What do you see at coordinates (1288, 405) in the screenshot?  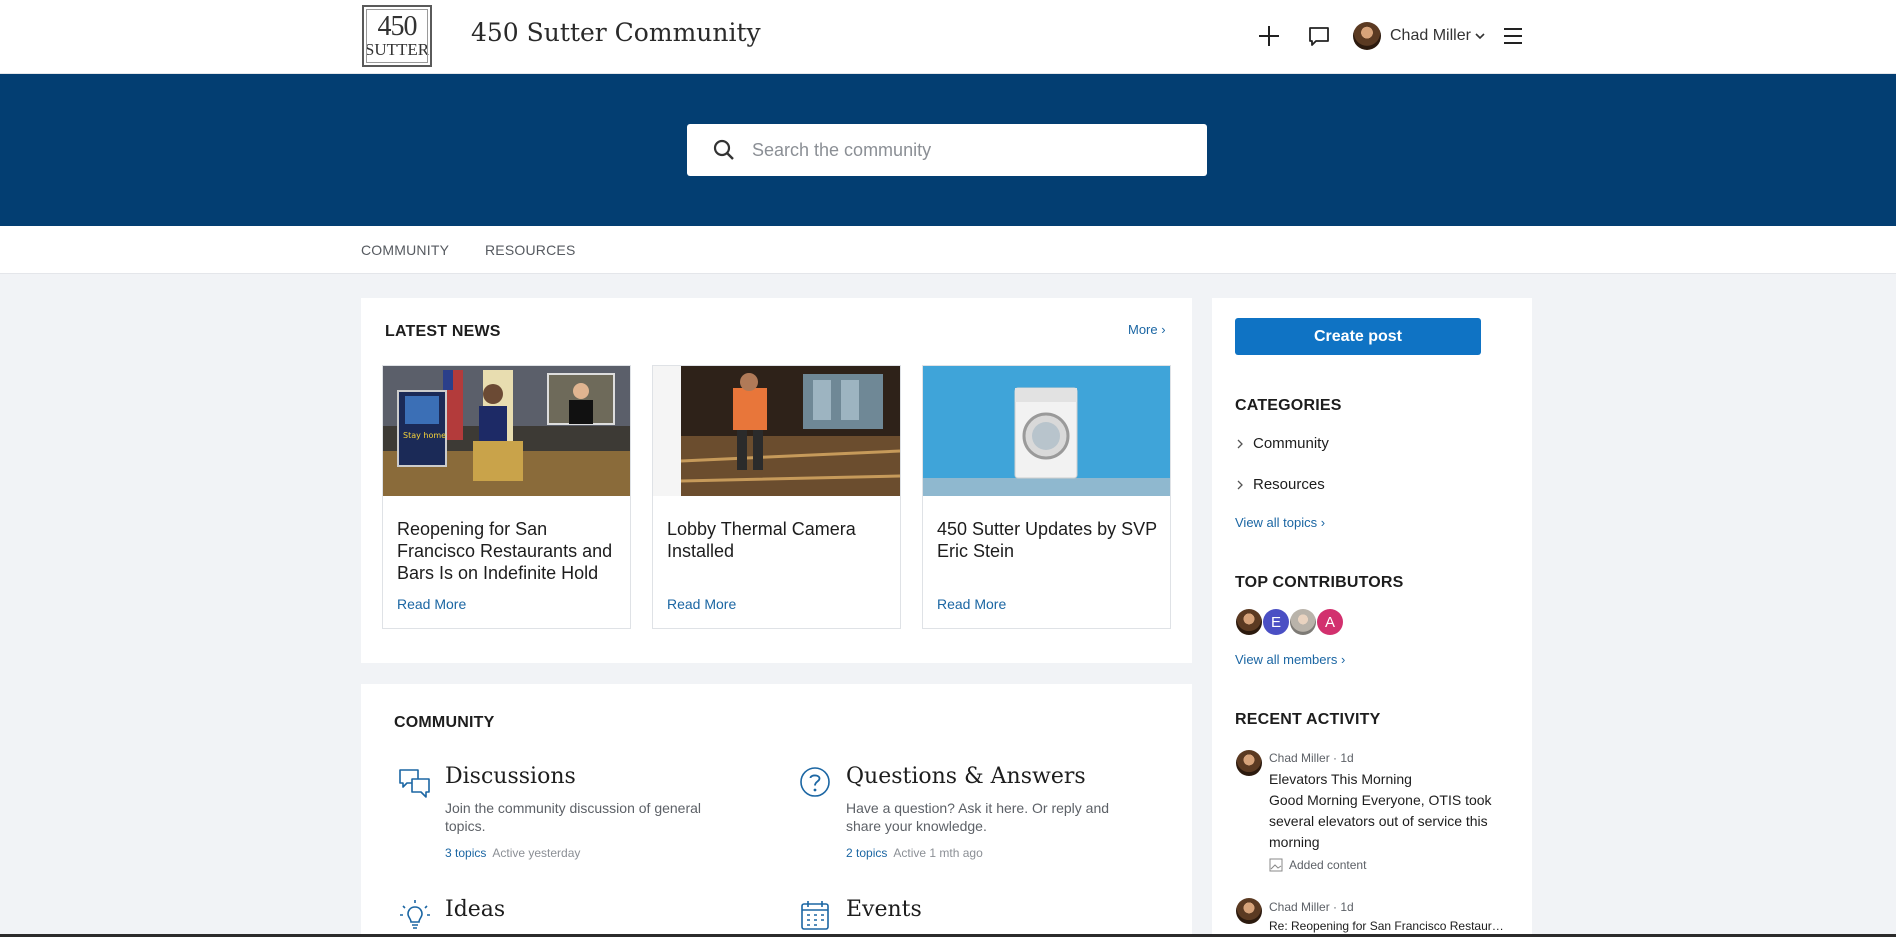 I see `categories-heading: CATEGORIES` at bounding box center [1288, 405].